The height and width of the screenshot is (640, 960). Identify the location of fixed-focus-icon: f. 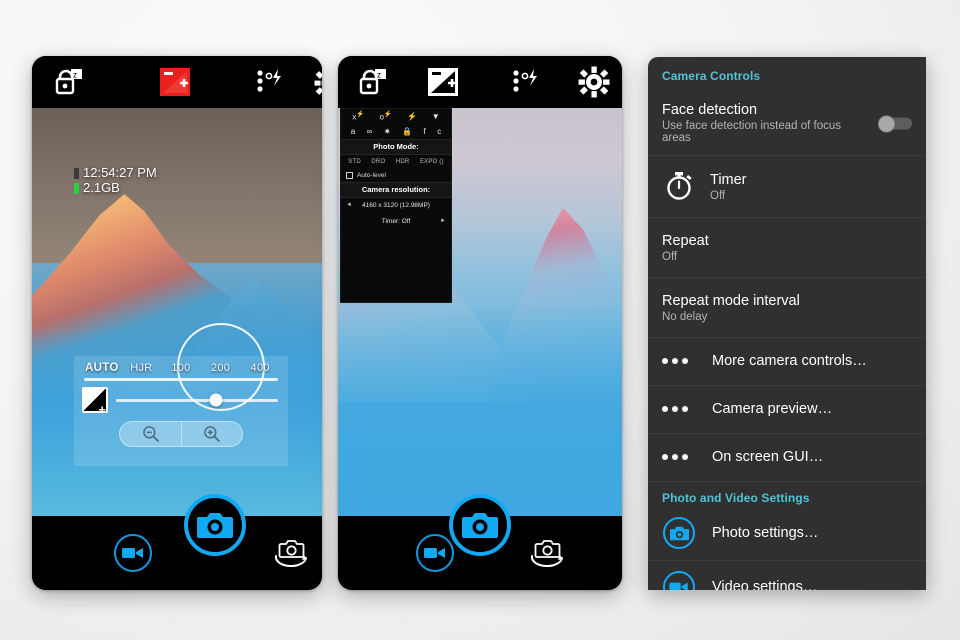
(425, 131).